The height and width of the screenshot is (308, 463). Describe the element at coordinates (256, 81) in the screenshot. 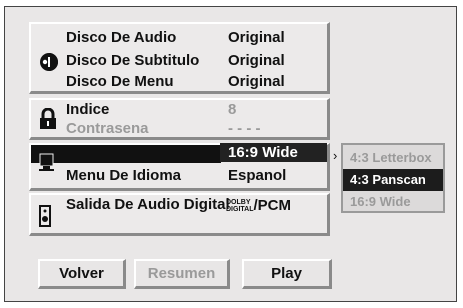

I see `menu-disc-value: Original` at that location.